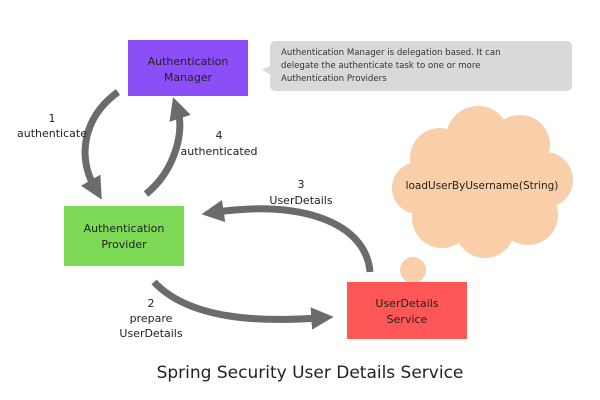 The height and width of the screenshot is (400, 600). I want to click on step-2-label: 2 prepare UserDetails, so click(150, 318).